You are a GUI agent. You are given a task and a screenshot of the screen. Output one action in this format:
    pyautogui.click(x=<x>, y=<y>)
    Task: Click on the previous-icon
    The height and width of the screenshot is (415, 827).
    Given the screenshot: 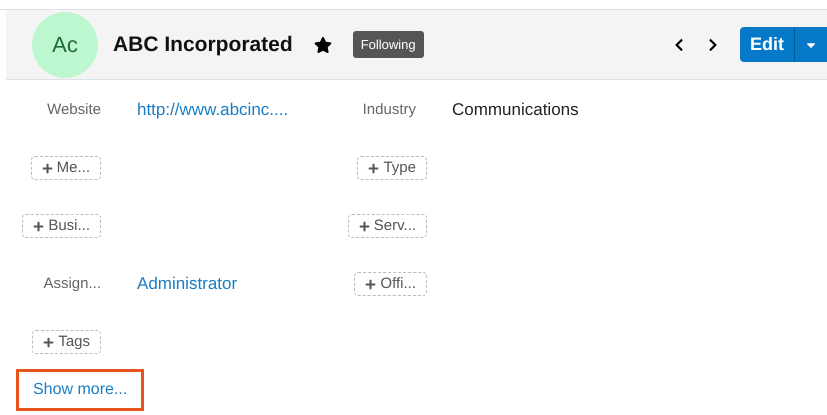 What is the action you would take?
    pyautogui.click(x=679, y=45)
    